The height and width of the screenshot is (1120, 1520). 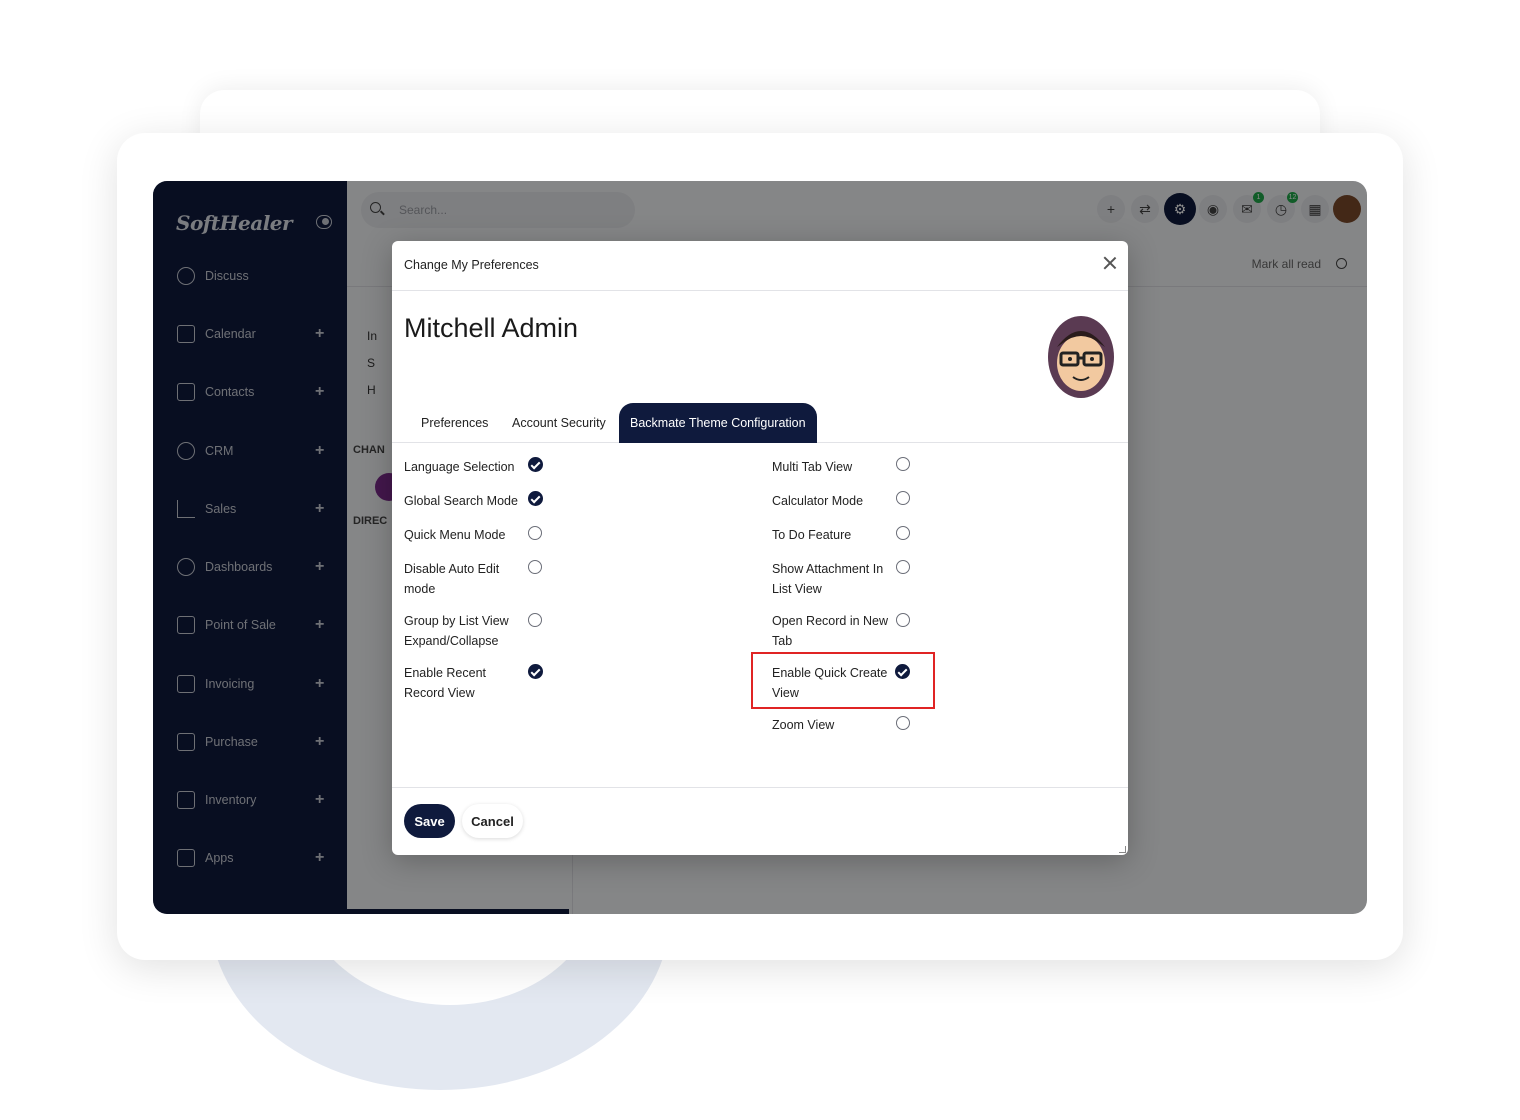 What do you see at coordinates (535, 567) in the screenshot?
I see `disable-auto-edit-checkbox` at bounding box center [535, 567].